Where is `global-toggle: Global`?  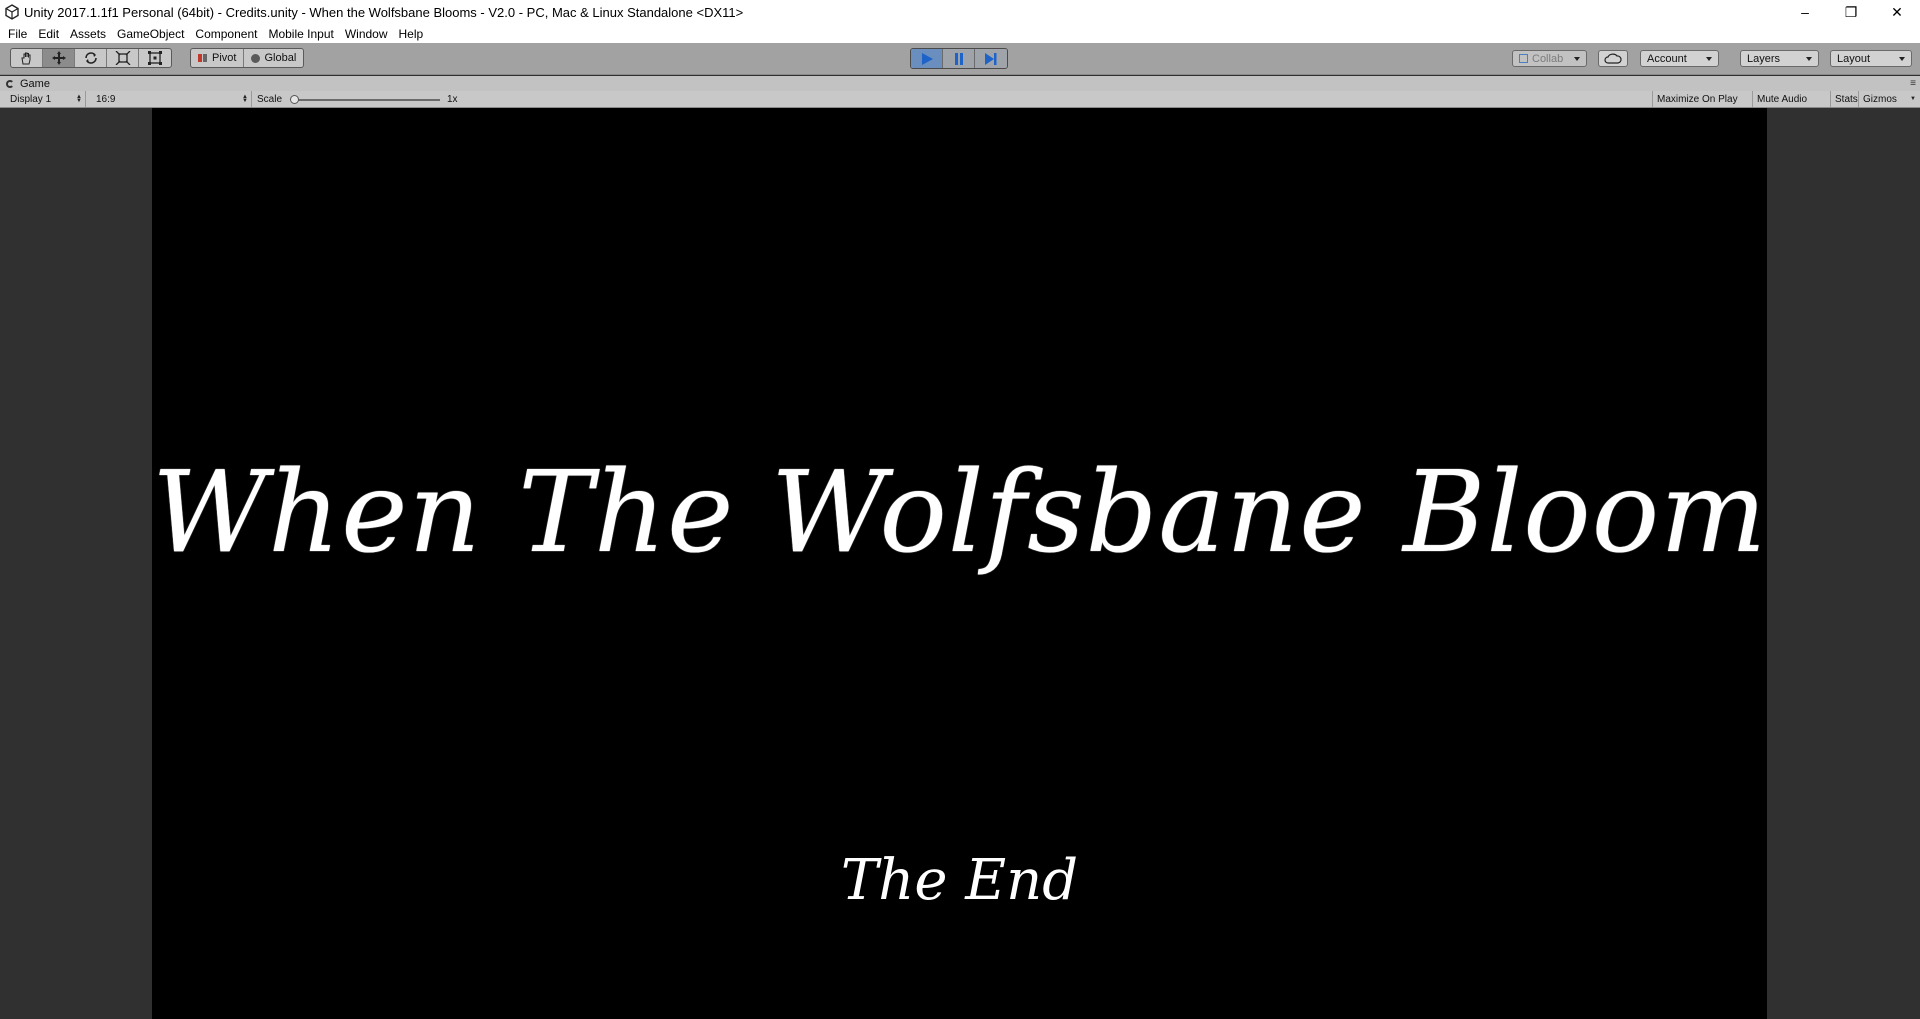 global-toggle: Global is located at coordinates (273, 58).